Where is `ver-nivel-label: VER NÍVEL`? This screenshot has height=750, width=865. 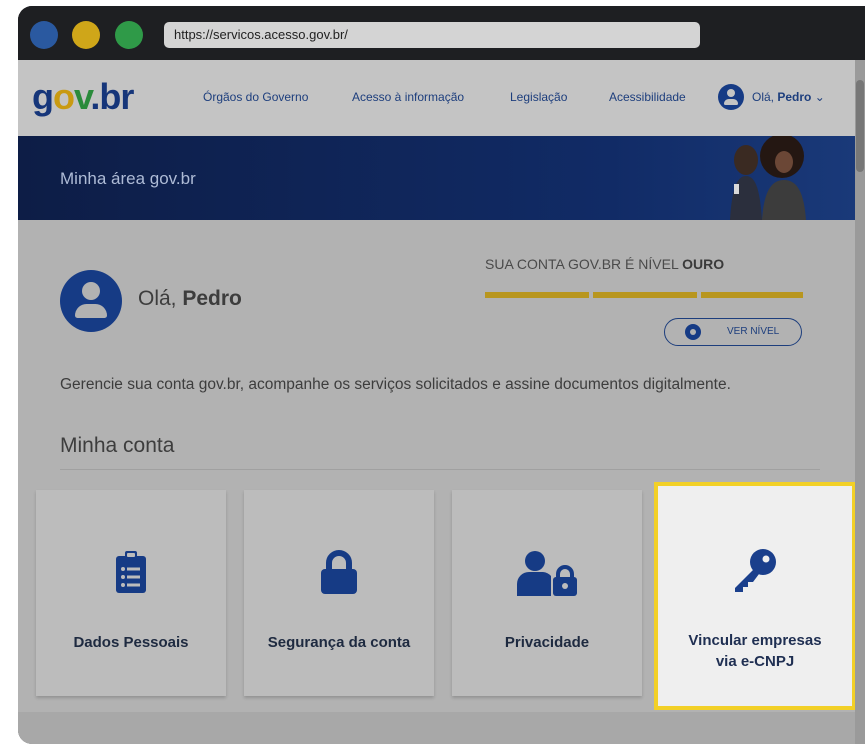 ver-nivel-label: VER NÍVEL is located at coordinates (753, 331).